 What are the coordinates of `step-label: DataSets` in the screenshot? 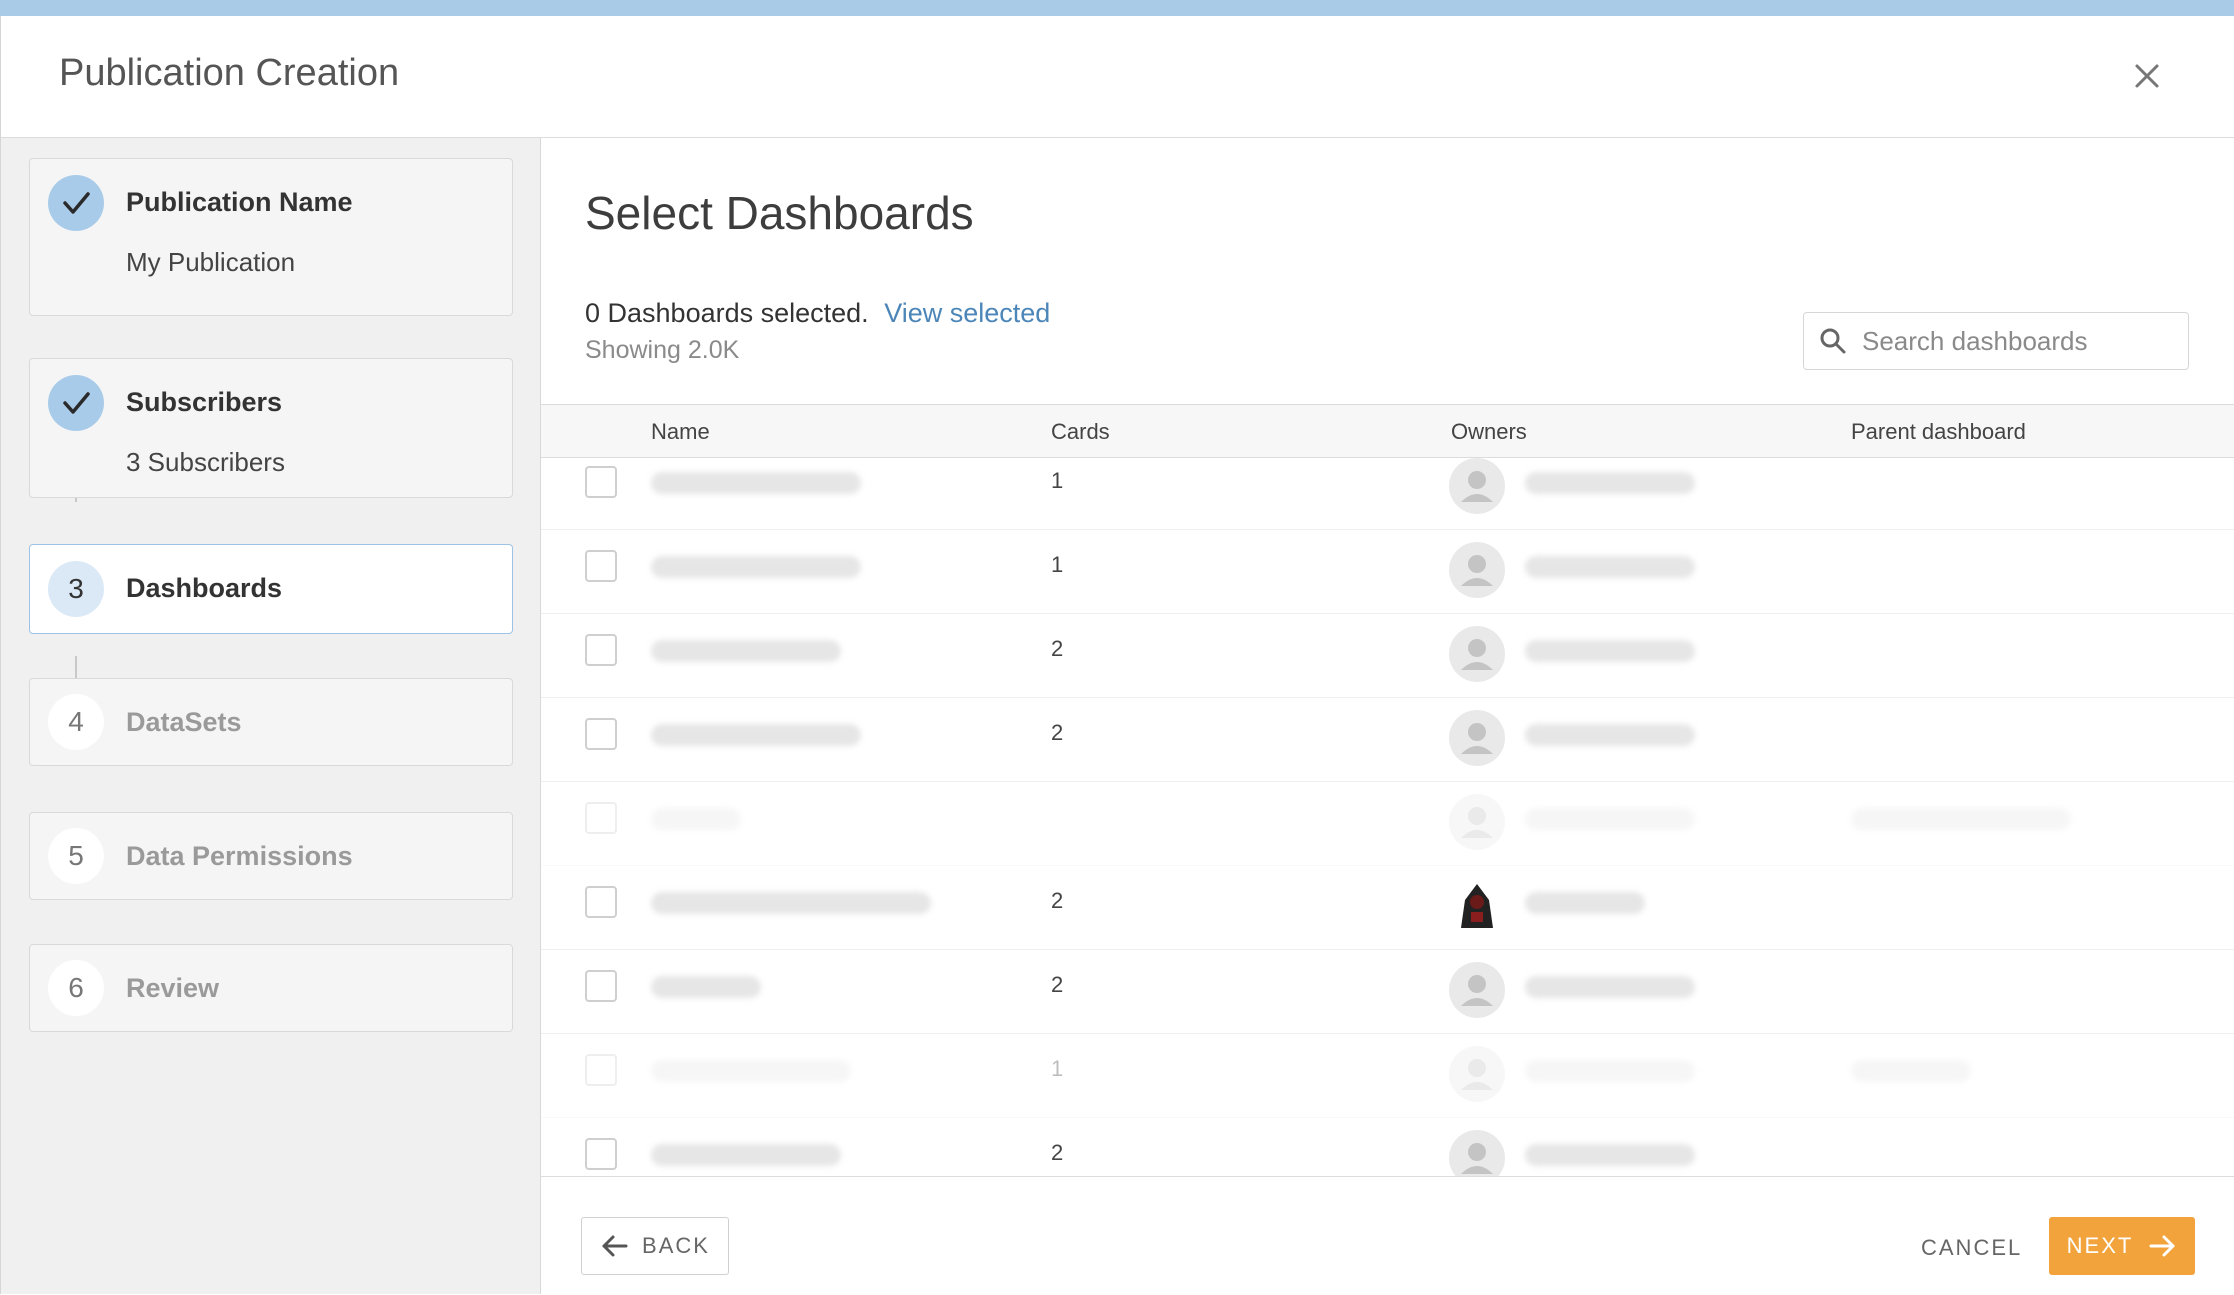 It's located at (184, 722).